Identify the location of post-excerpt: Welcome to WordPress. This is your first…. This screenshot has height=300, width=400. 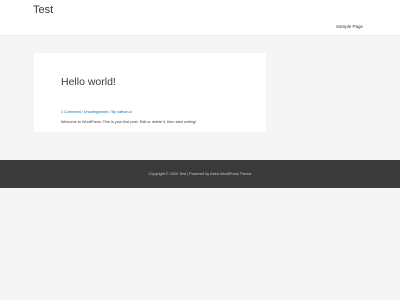
(129, 122).